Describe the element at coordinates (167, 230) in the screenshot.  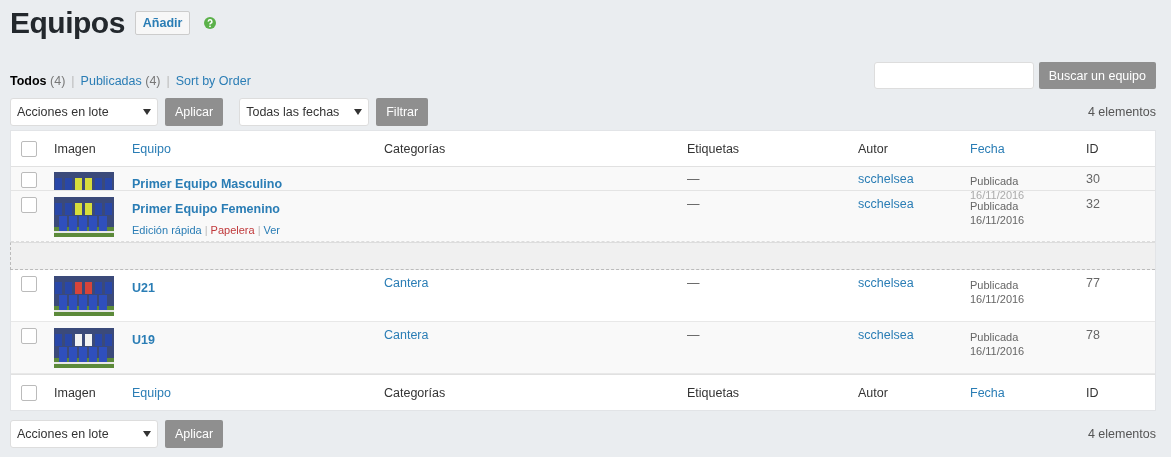
I see `row-action-link: Edición rápida` at that location.